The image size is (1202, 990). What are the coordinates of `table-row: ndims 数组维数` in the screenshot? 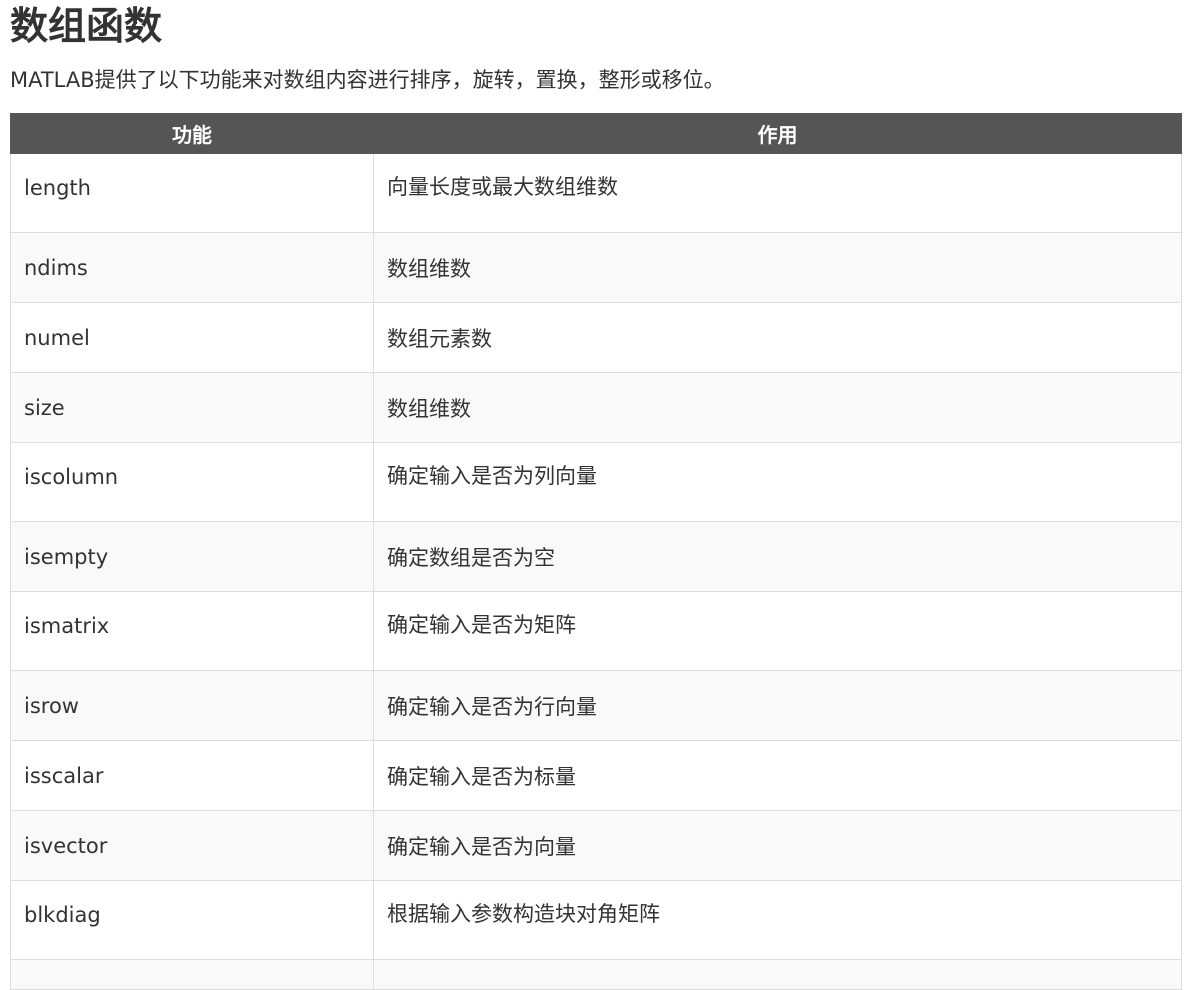 It's located at (596, 267).